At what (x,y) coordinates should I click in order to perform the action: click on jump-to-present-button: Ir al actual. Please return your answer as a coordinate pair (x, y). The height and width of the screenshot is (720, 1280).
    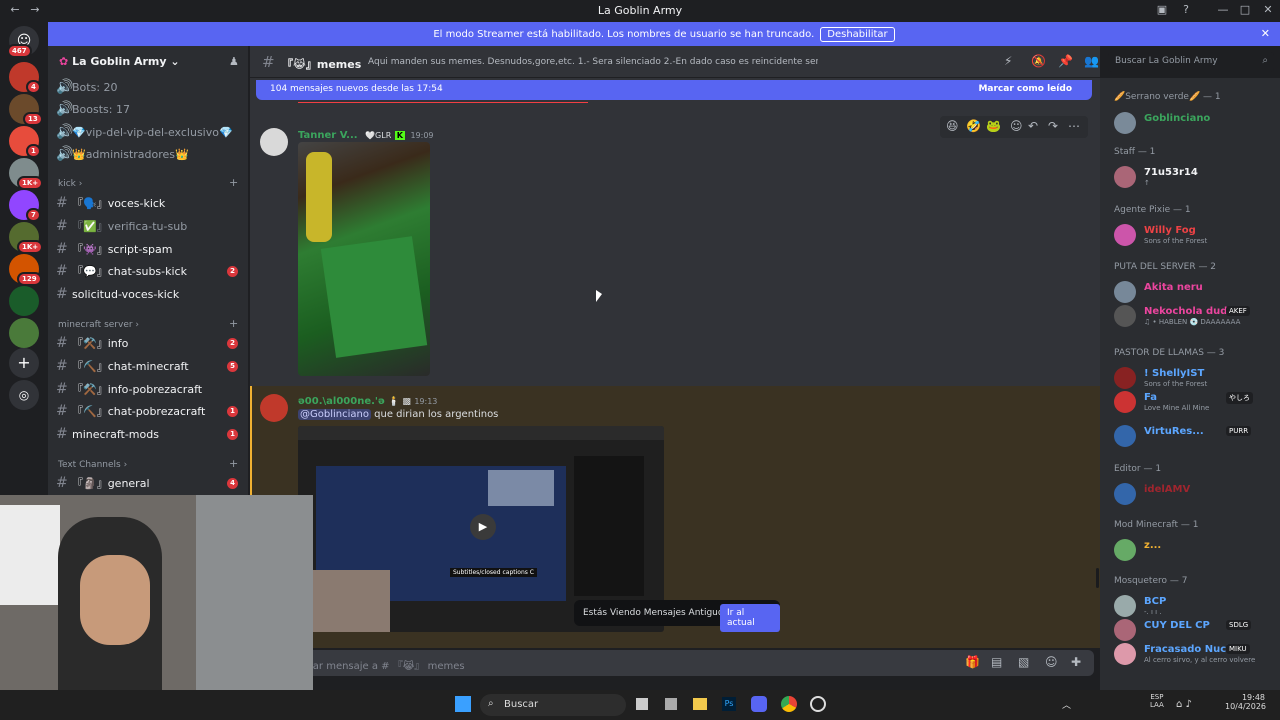
    Looking at the image, I should click on (750, 618).